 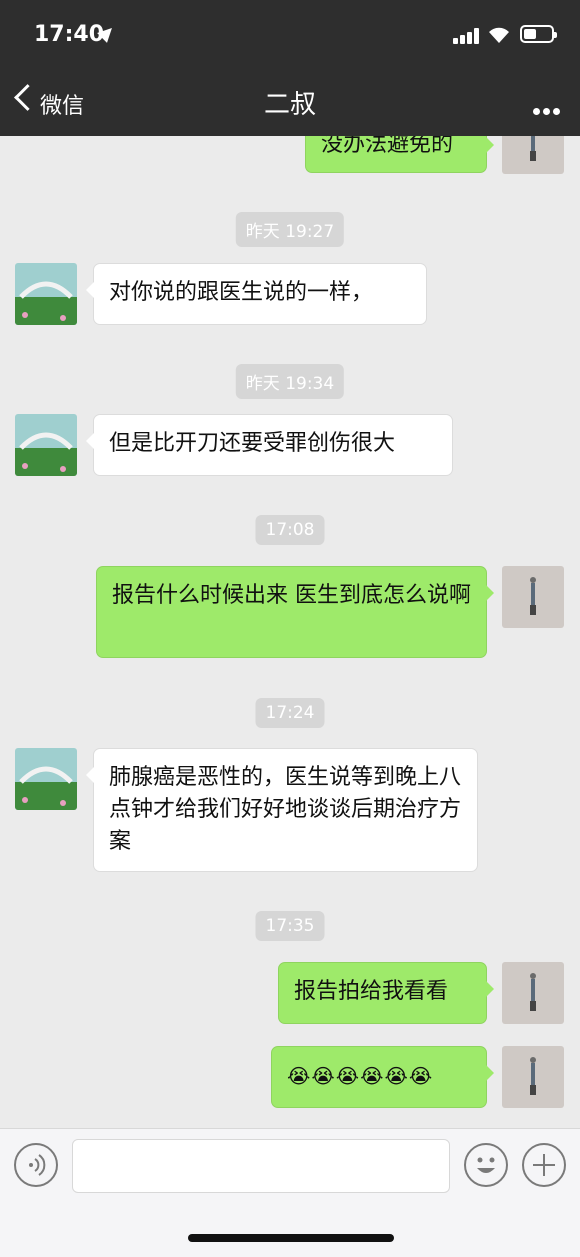 I want to click on message-input, so click(x=261, y=1166).